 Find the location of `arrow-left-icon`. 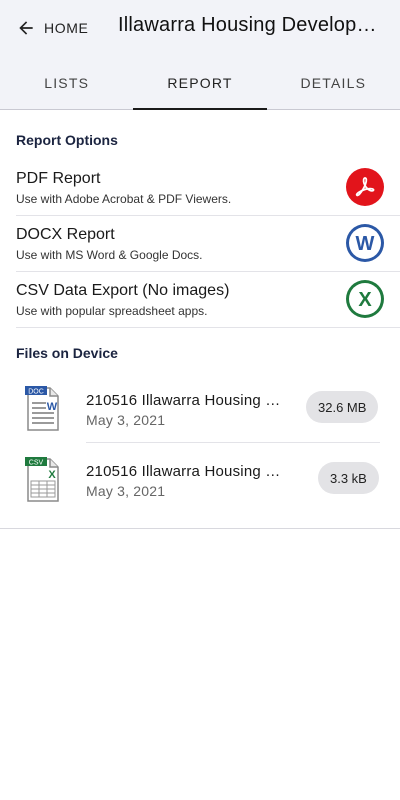

arrow-left-icon is located at coordinates (26, 28).